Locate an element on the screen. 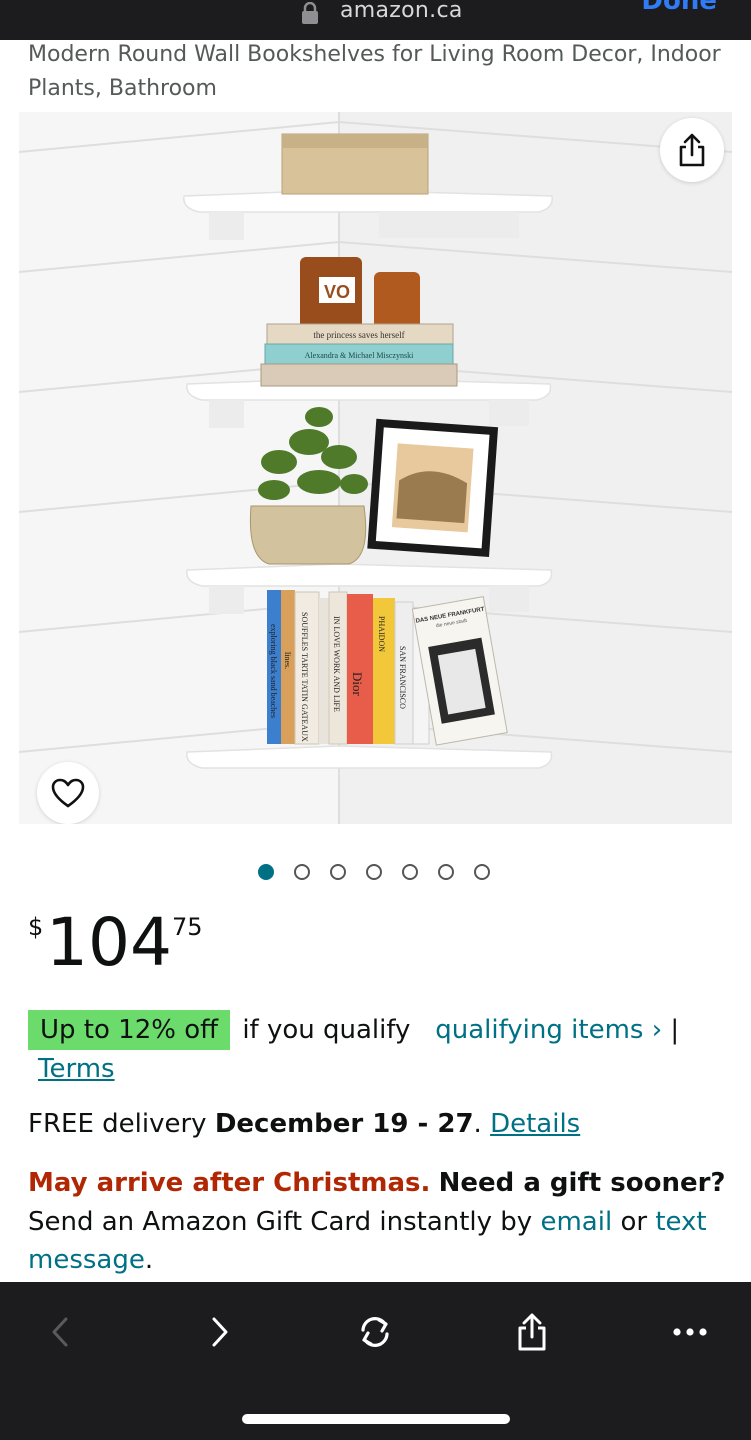 The width and height of the screenshot is (751, 1440). christmas-warning: May arrive after Christmas. is located at coordinates (229, 1183).